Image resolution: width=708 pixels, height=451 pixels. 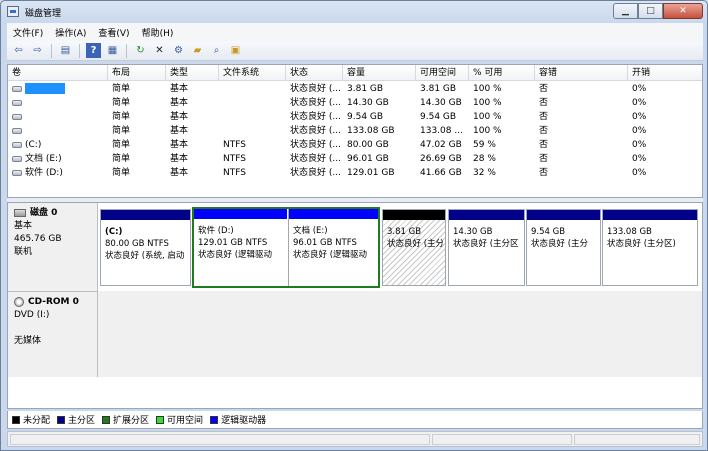 I want to click on volume-list-header: 卷 布局 类型 文件系统 状态 容量 可用空间 % 可用 容错 开销, so click(x=355, y=73).